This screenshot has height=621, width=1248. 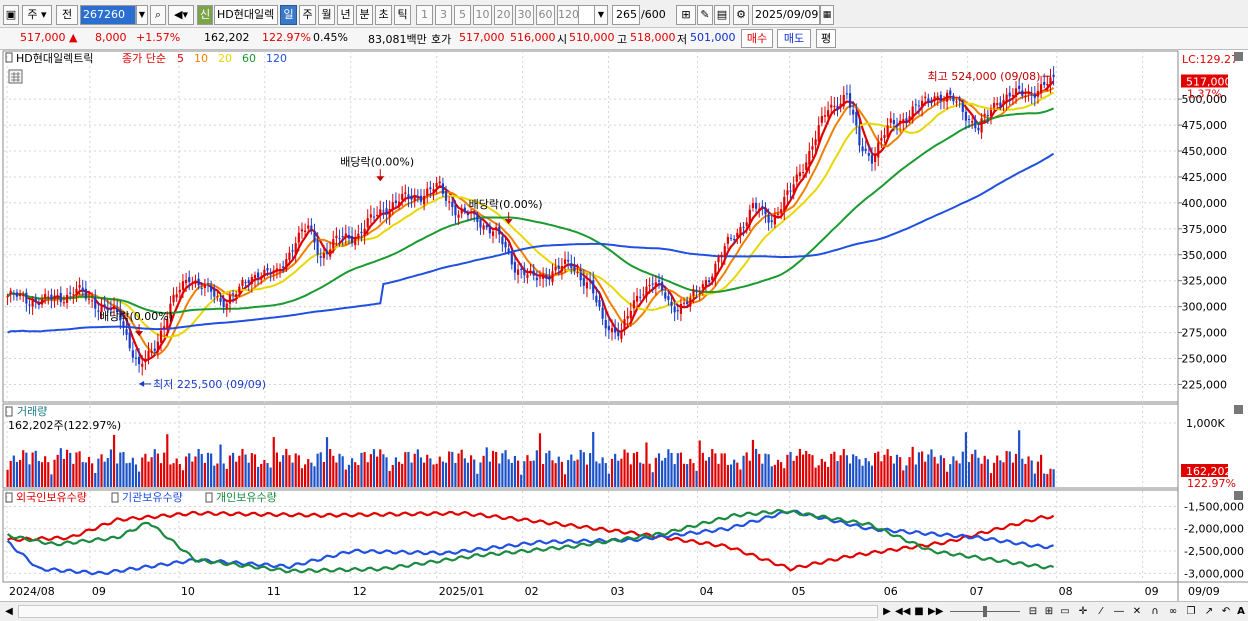 What do you see at coordinates (307, 15) in the screenshot?
I see `period-tab-1: 주` at bounding box center [307, 15].